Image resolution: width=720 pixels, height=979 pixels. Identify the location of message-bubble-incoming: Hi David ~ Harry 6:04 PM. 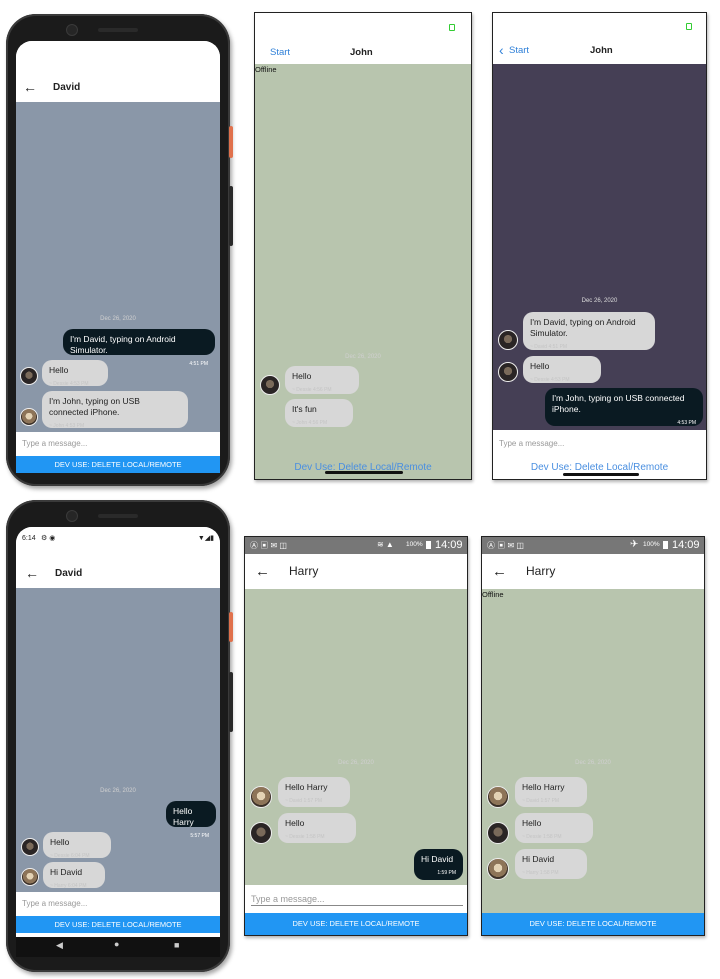
(74, 875).